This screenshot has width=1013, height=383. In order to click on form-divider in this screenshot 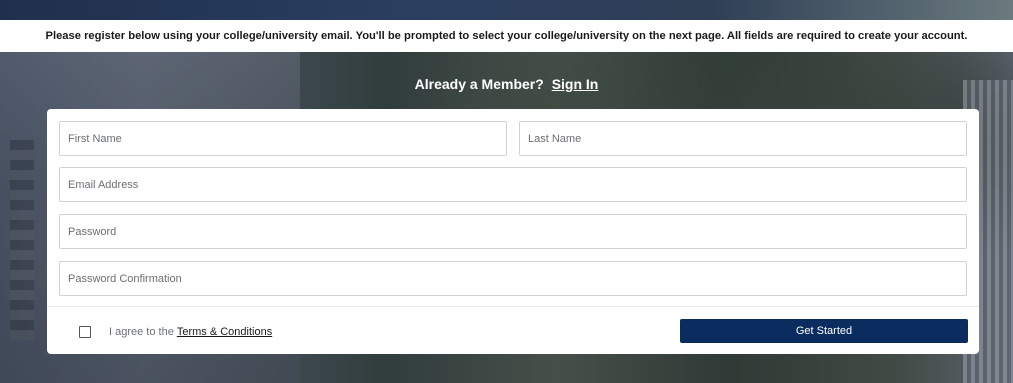, I will do `click(513, 306)`.